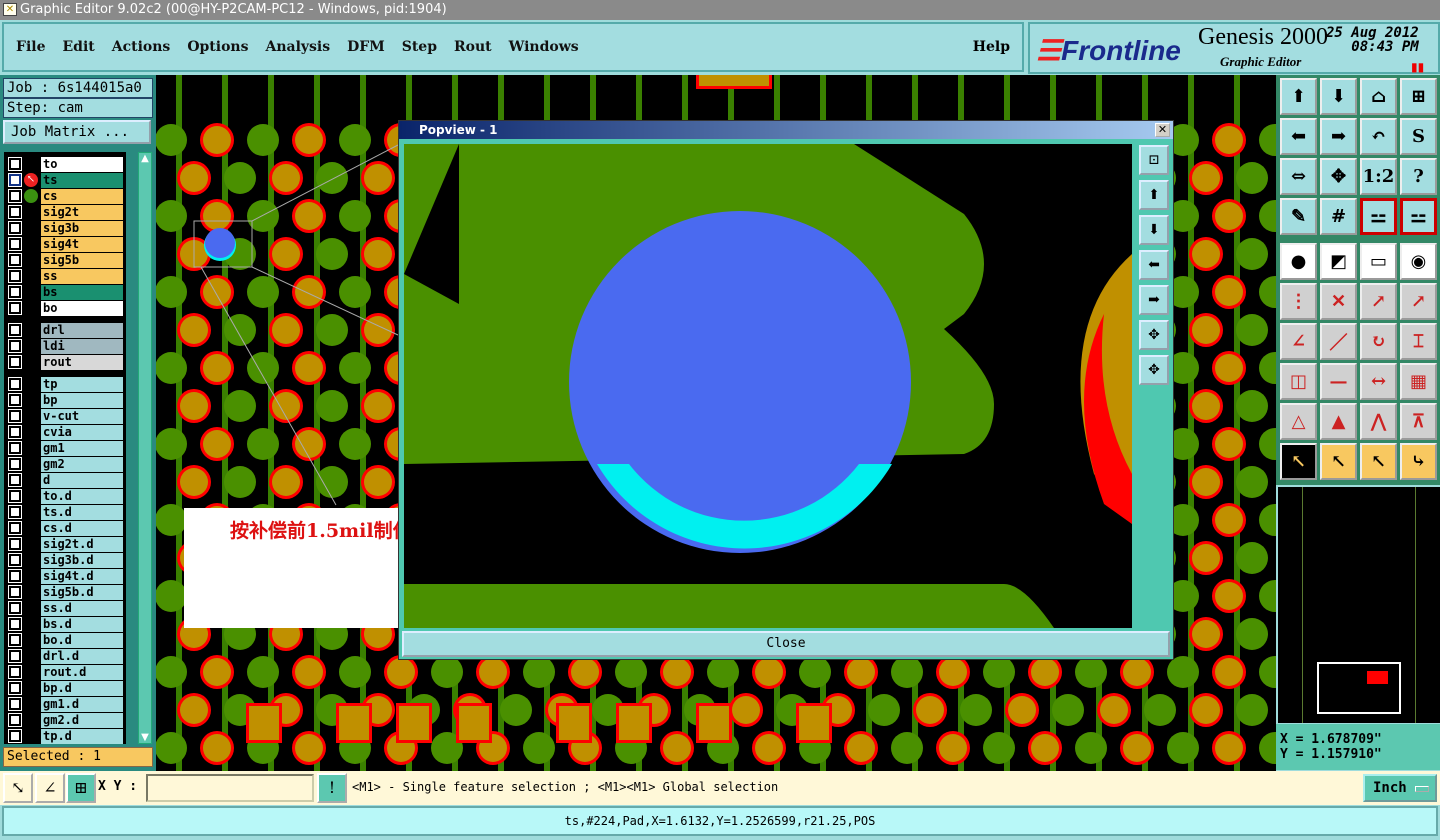  Describe the element at coordinates (1338, 96) in the screenshot. I see `move-down-icon: ⬇` at that location.